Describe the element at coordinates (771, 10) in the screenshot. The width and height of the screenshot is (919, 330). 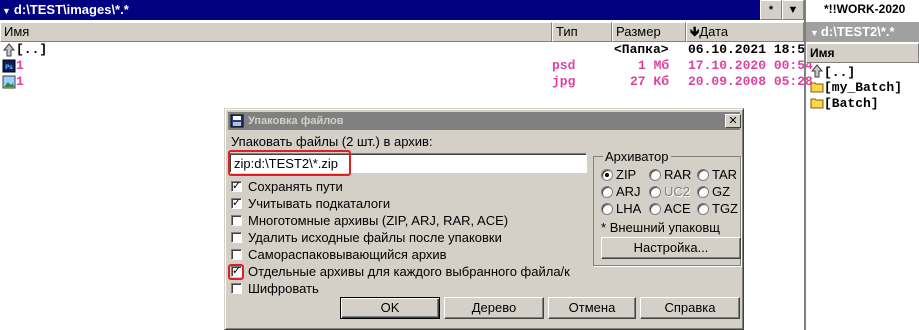
I see `star-button: *` at that location.